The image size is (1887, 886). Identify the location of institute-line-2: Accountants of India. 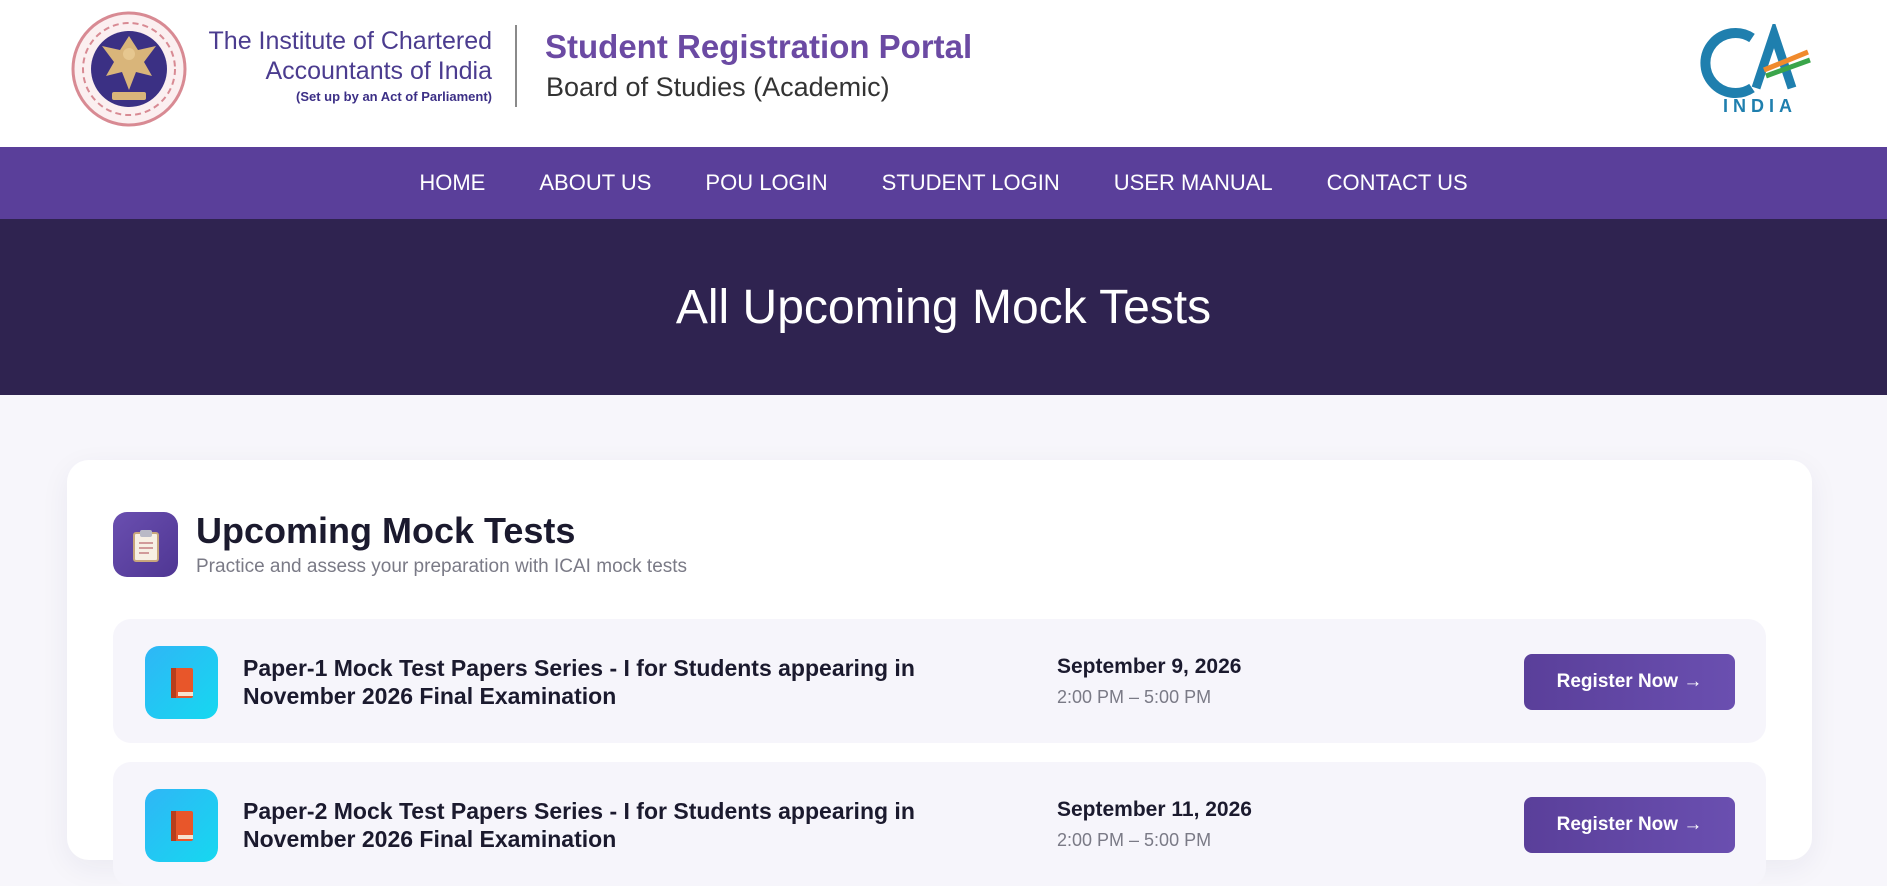
(378, 71).